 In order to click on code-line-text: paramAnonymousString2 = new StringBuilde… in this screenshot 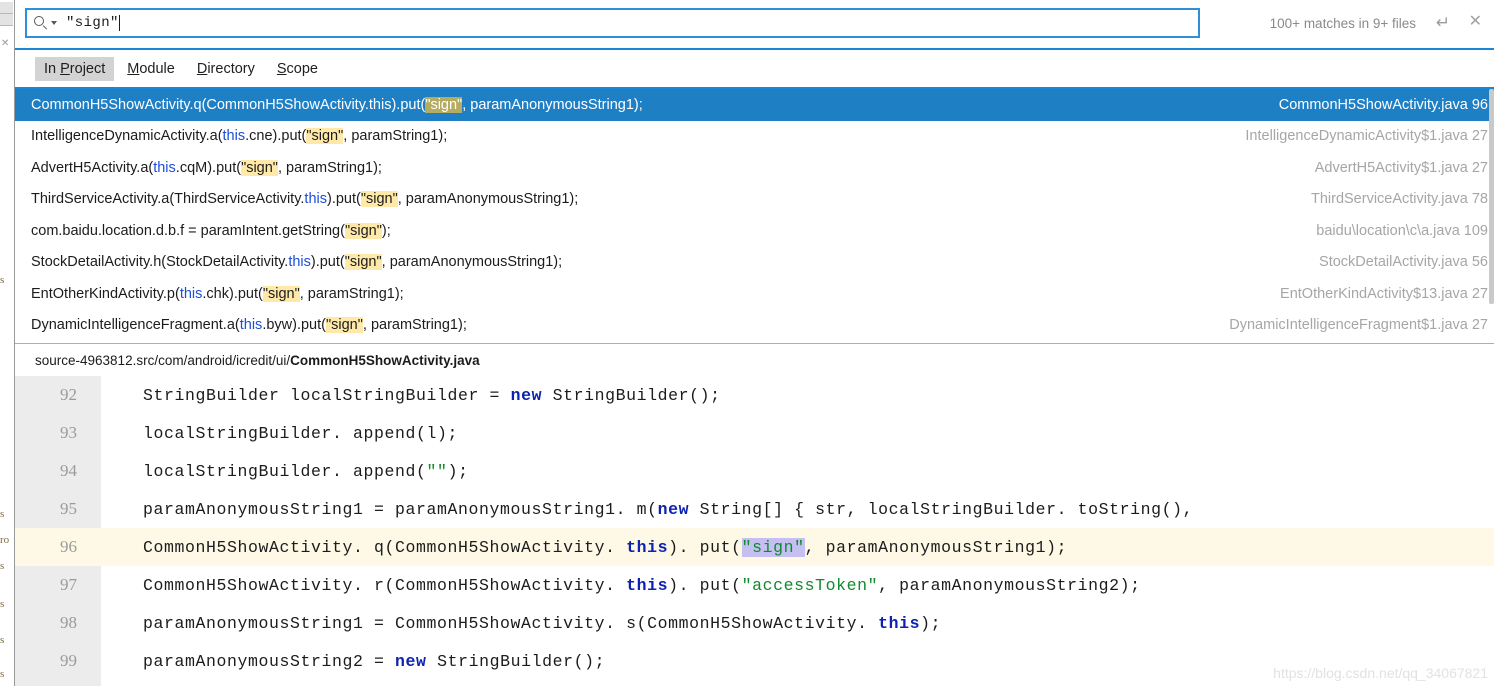, I will do `click(353, 661)`.